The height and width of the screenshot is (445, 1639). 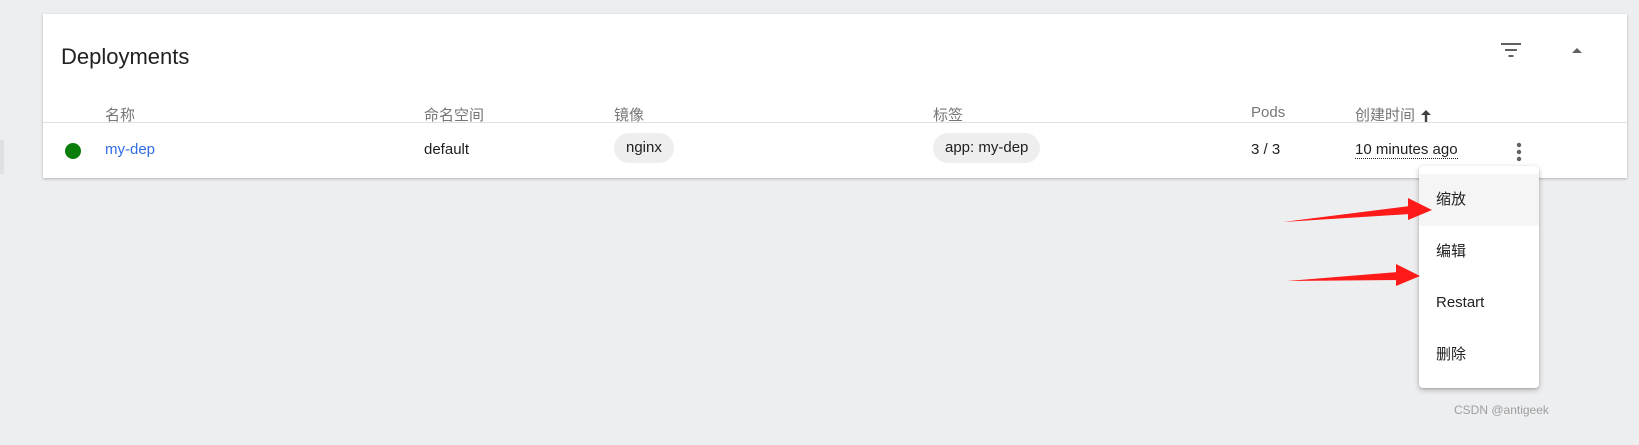 I want to click on card-title: Deployments, so click(x=125, y=56).